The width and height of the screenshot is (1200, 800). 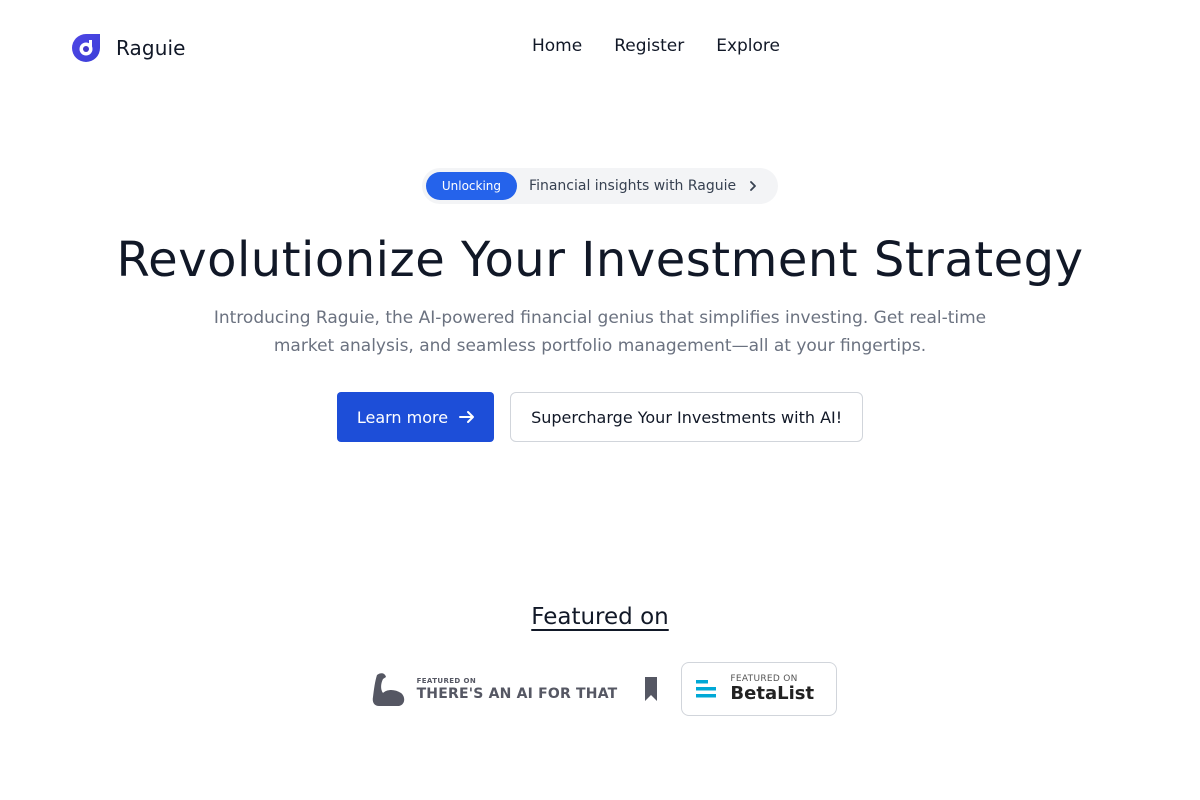 I want to click on nav-register: Register, so click(x=649, y=46).